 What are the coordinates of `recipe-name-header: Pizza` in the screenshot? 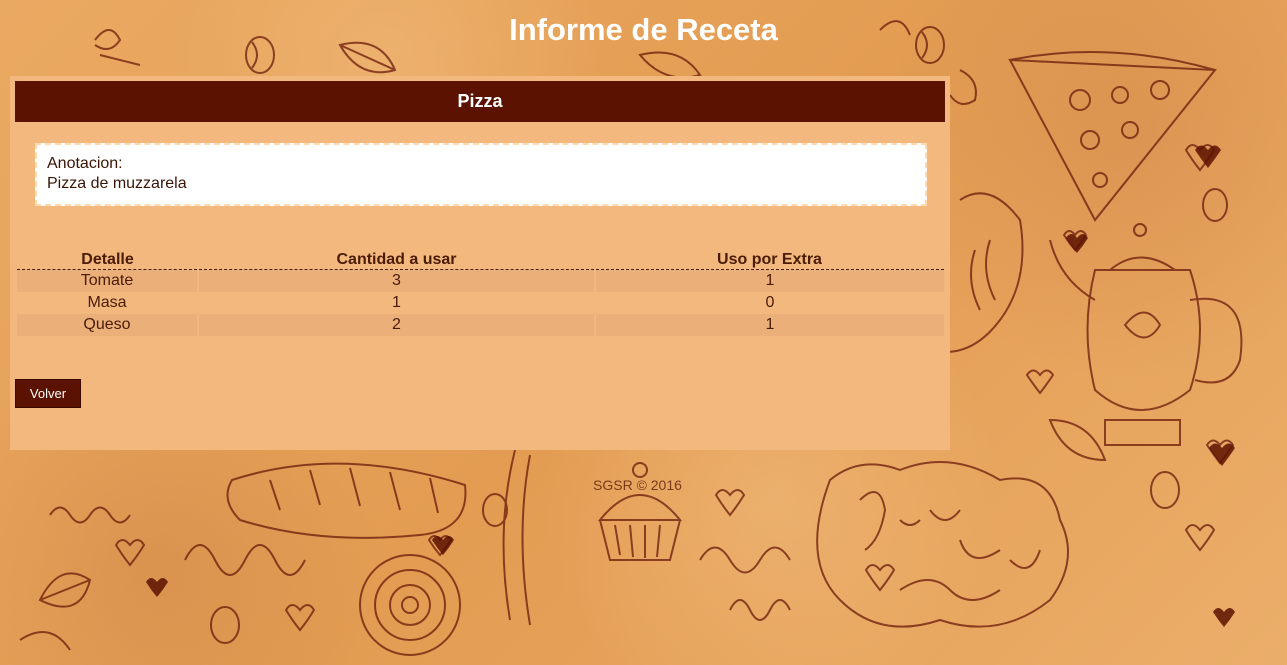 It's located at (480, 101).